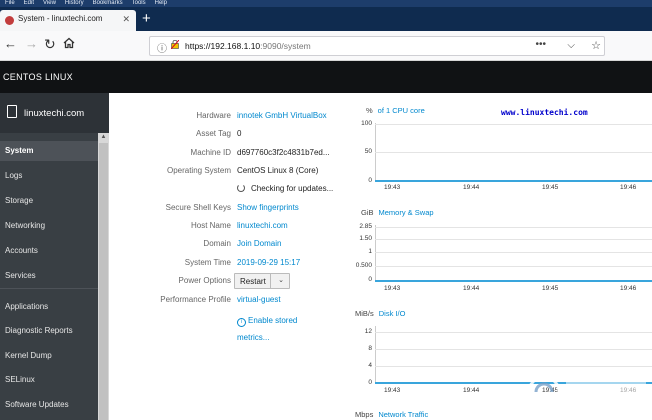 This screenshot has width=652, height=420. What do you see at coordinates (126, 19) in the screenshot?
I see `close-tab-icon: ✕` at bounding box center [126, 19].